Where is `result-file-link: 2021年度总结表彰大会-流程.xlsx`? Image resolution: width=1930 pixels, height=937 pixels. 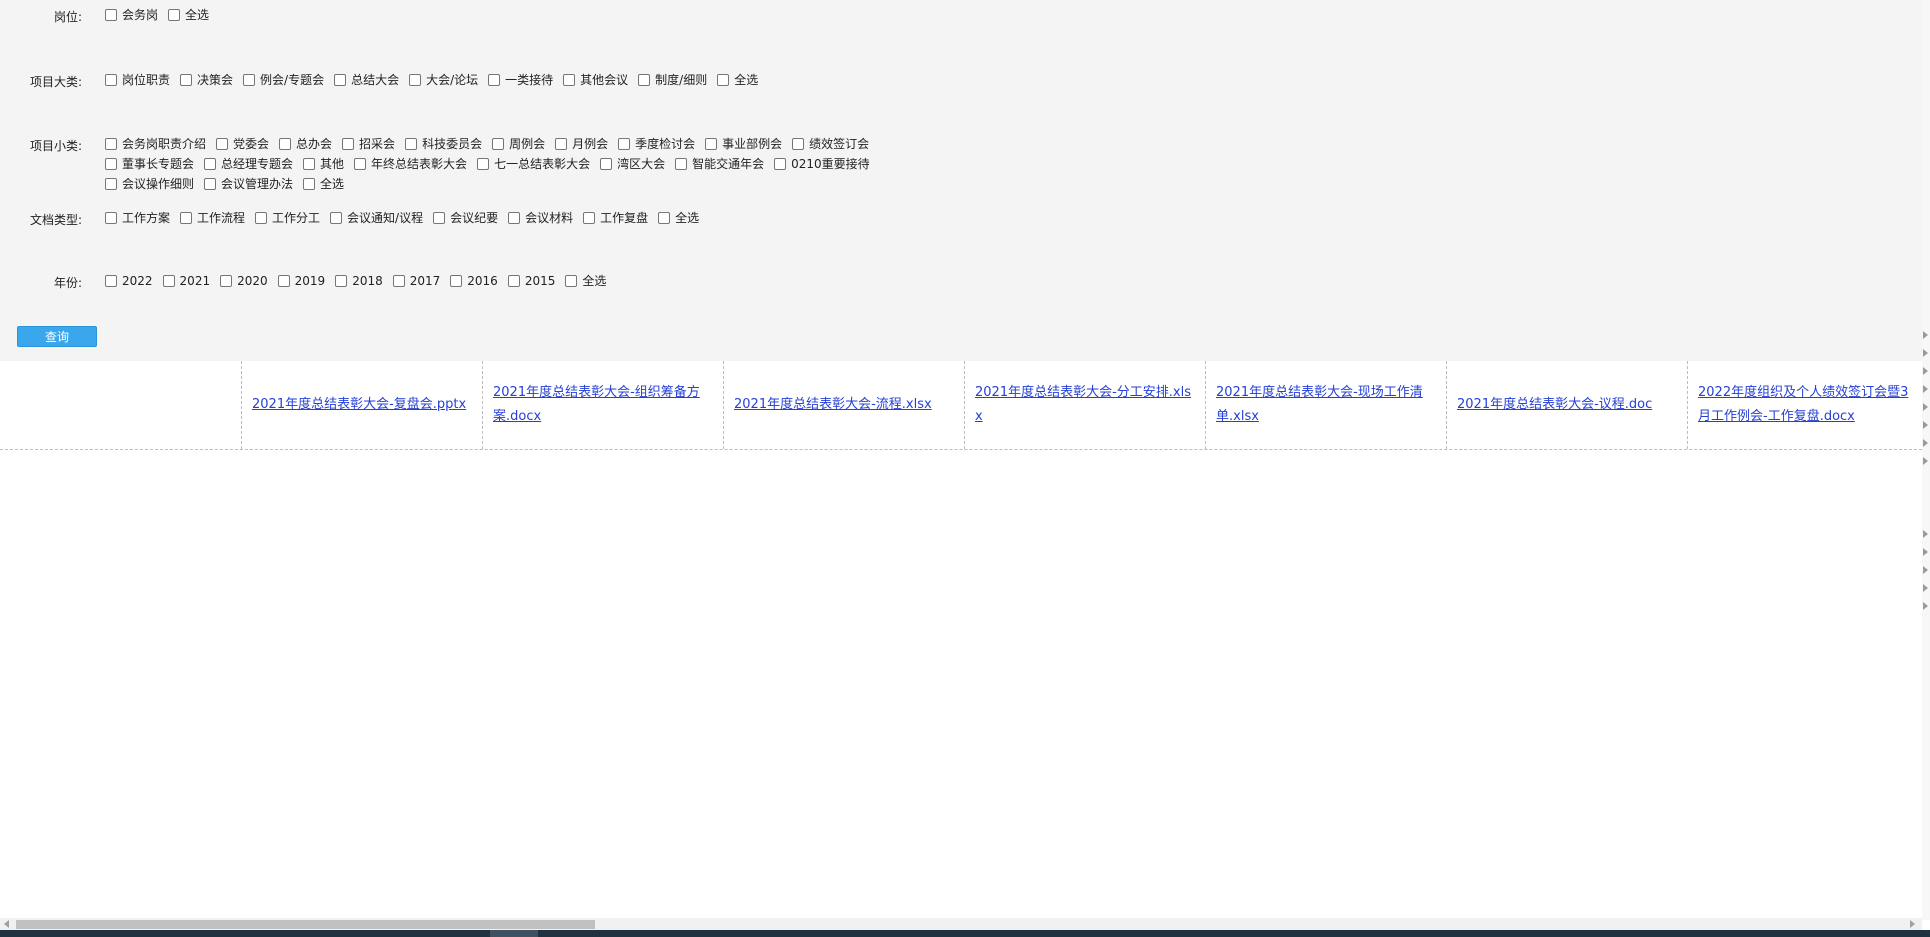
result-file-link: 2021年度总结表彰大会-流程.xlsx is located at coordinates (833, 405).